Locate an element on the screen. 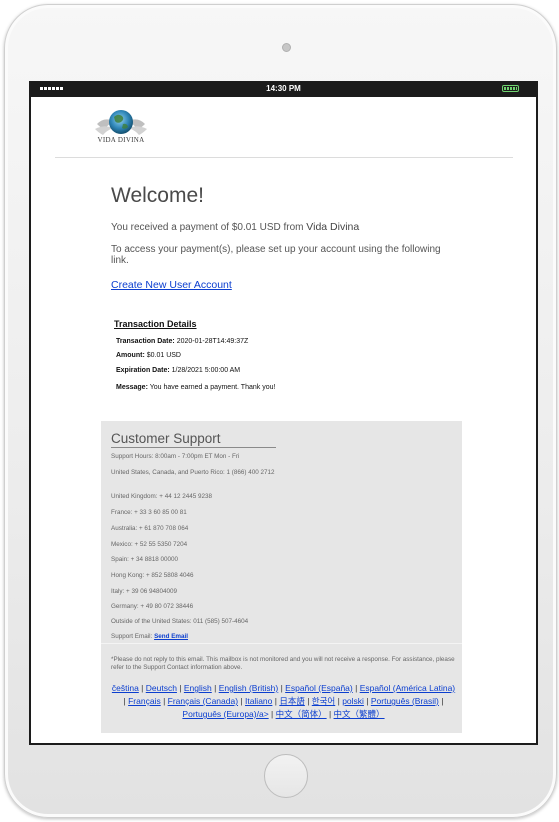 Image resolution: width=559 pixels, height=822 pixels. create-account-link: Create New User Account is located at coordinates (171, 285).